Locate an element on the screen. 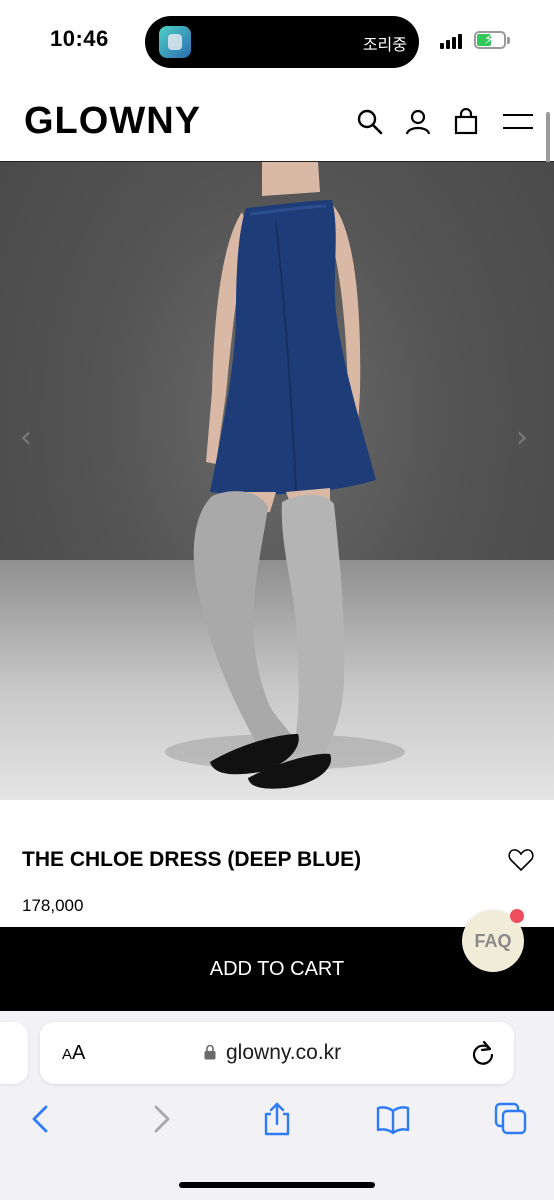  status-time: 10:46 is located at coordinates (79, 38).